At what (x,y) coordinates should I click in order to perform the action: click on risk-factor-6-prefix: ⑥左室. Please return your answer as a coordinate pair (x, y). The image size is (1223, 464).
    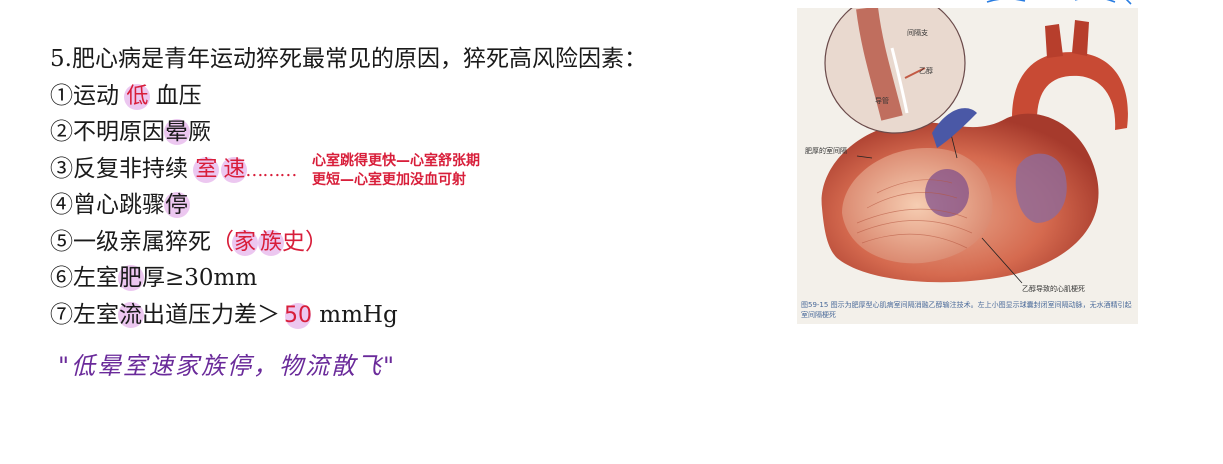
    Looking at the image, I should click on (84, 278).